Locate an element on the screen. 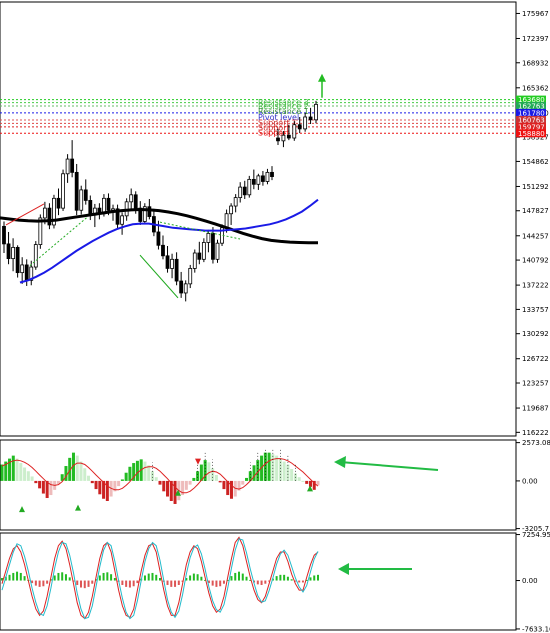 The image size is (550, 633). price-y-tick-label: 116222 is located at coordinates (535, 433).